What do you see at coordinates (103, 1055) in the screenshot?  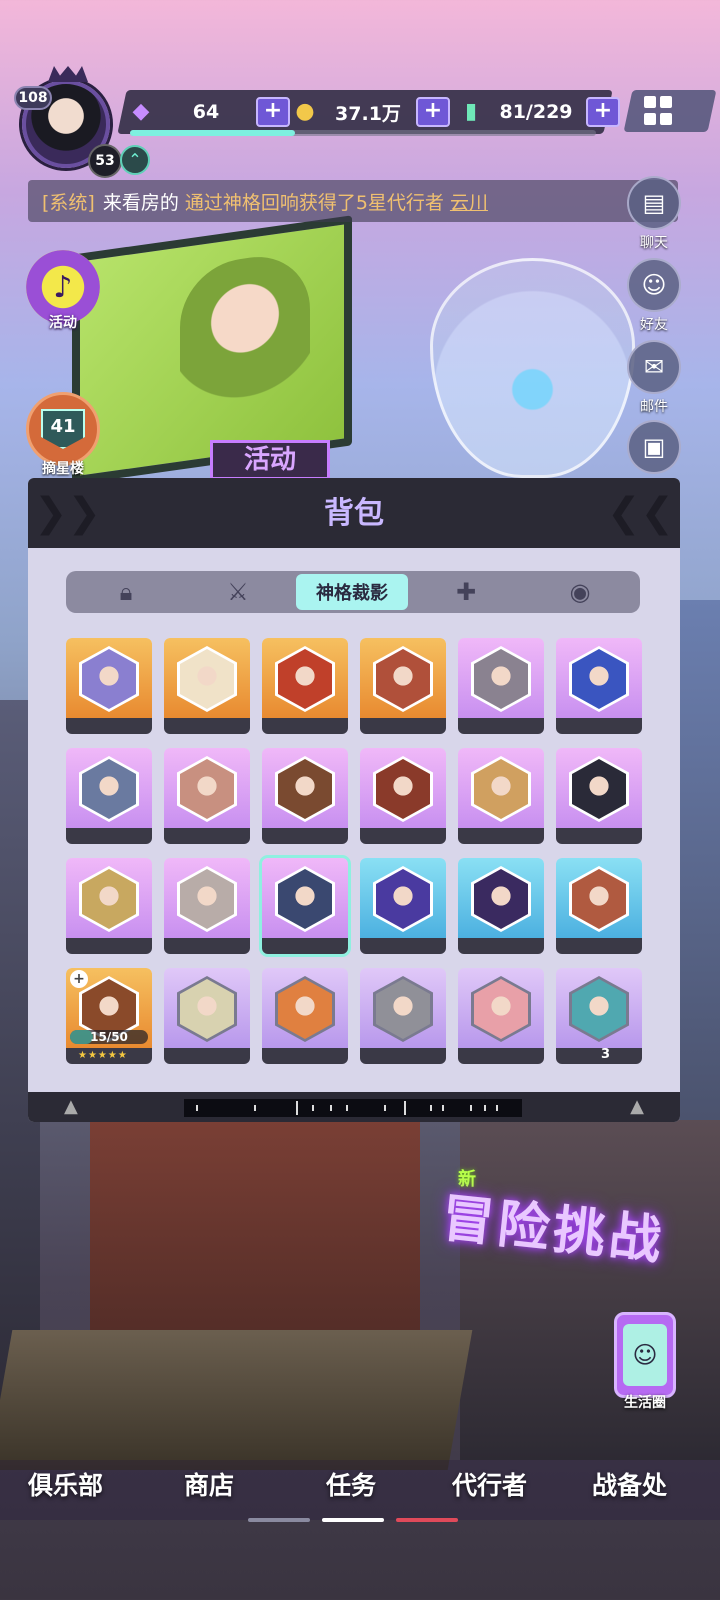 I see `star-rating: ★★★★★` at bounding box center [103, 1055].